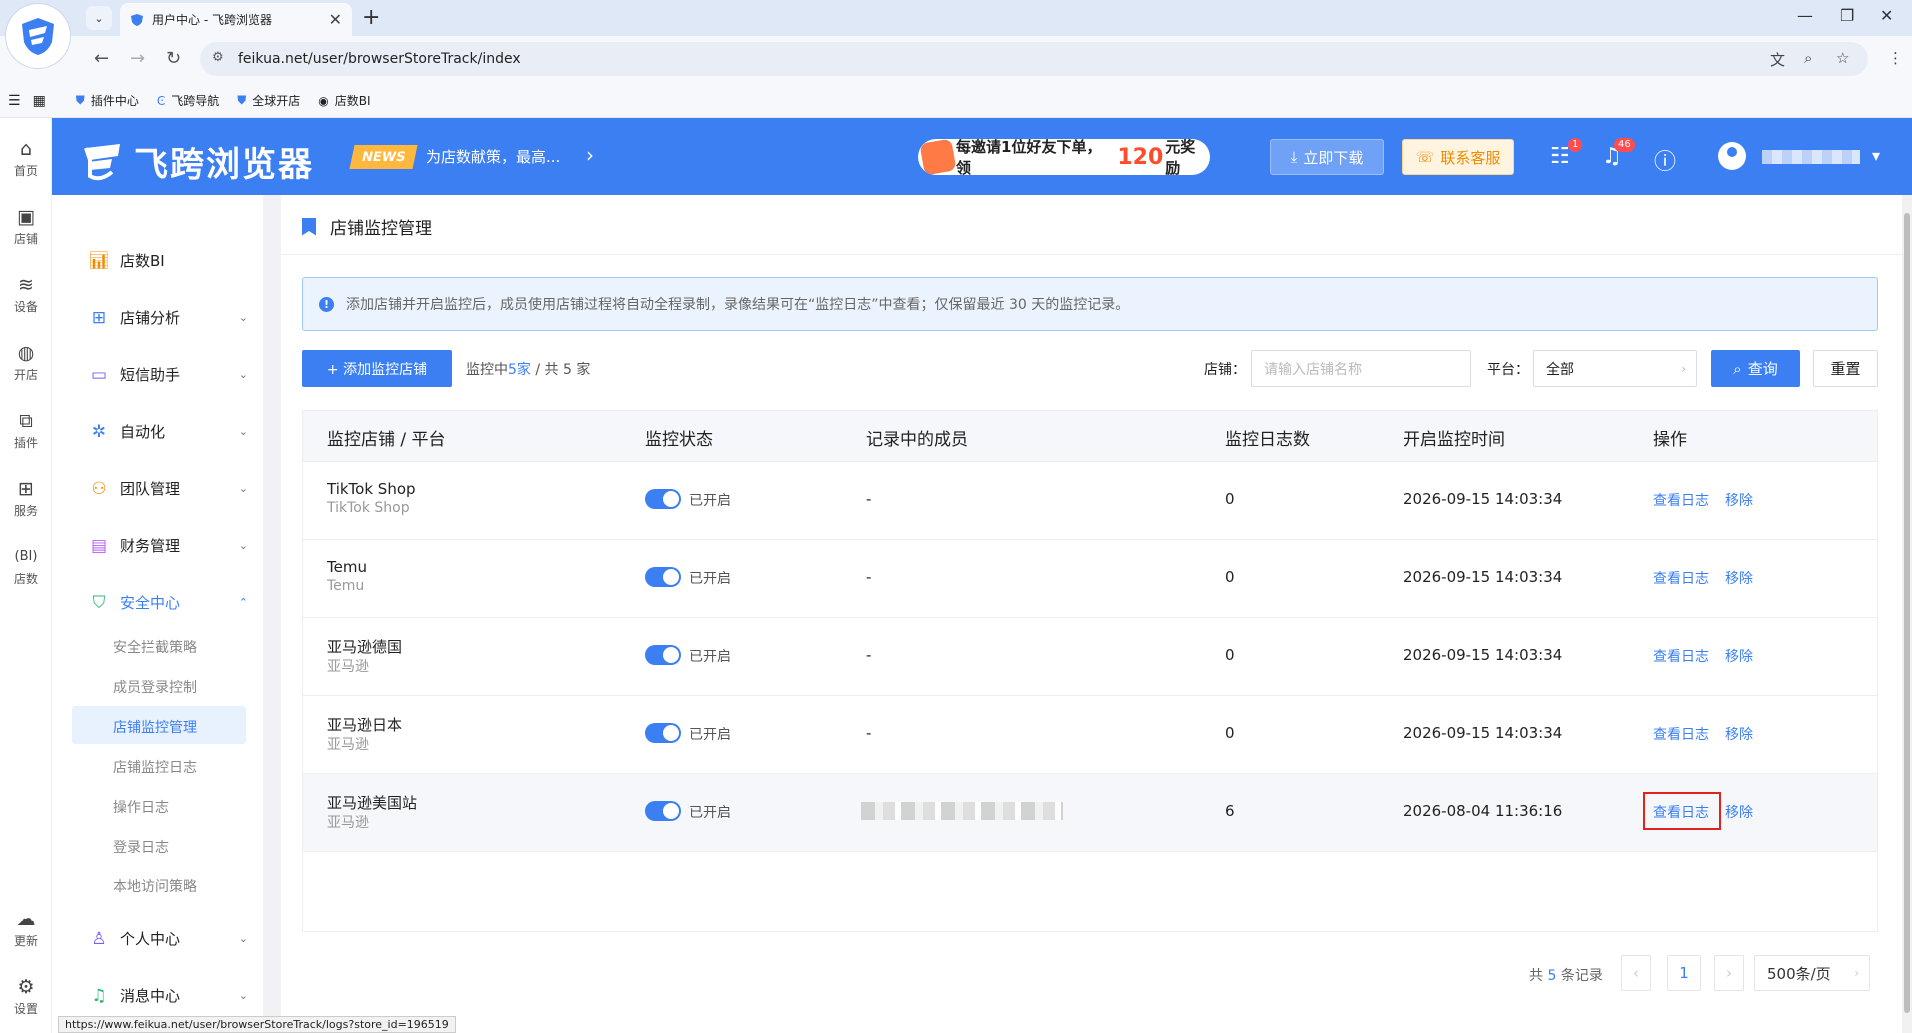 This screenshot has height=1033, width=1912. I want to click on user-name-blurred, so click(1811, 157).